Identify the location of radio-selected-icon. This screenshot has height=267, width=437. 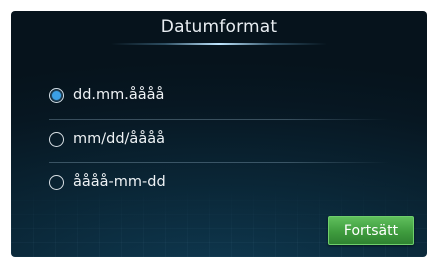
(56, 95).